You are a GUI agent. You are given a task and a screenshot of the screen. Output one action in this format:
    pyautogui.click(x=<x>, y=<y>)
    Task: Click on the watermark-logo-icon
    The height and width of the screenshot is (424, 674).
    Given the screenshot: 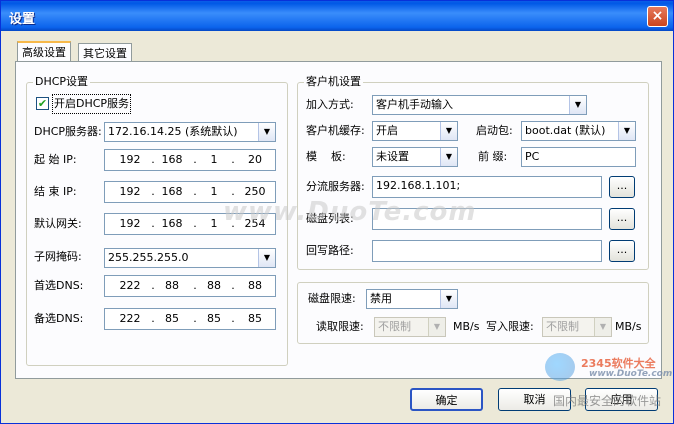 What is the action you would take?
    pyautogui.click(x=560, y=367)
    